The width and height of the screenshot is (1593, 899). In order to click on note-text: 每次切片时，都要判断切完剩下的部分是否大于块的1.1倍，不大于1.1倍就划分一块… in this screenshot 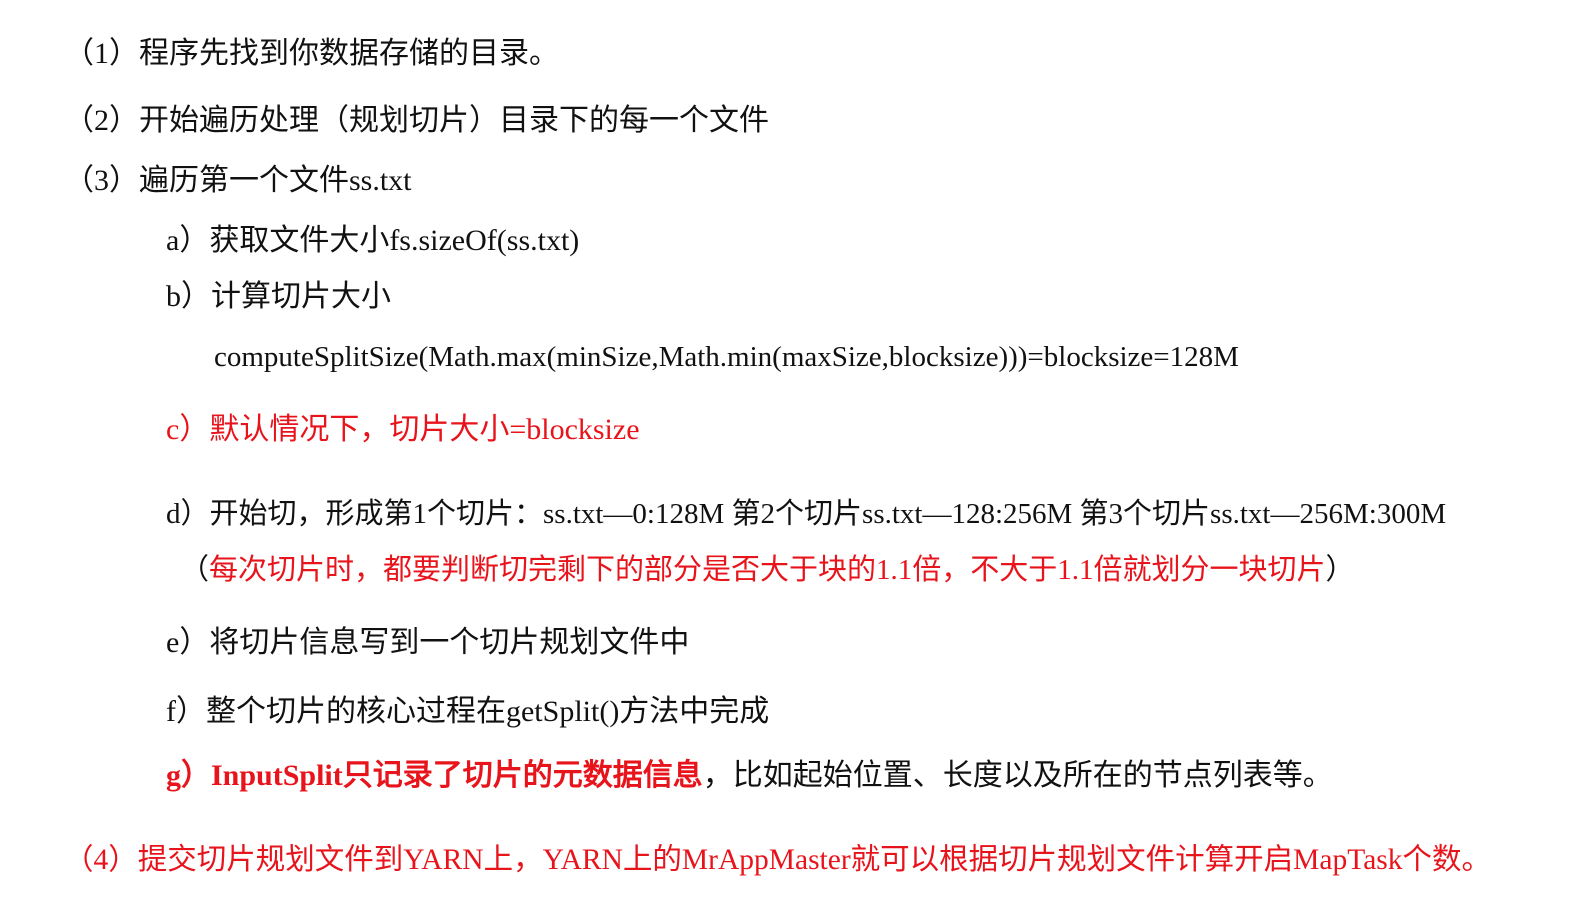, I will do `click(767, 570)`.